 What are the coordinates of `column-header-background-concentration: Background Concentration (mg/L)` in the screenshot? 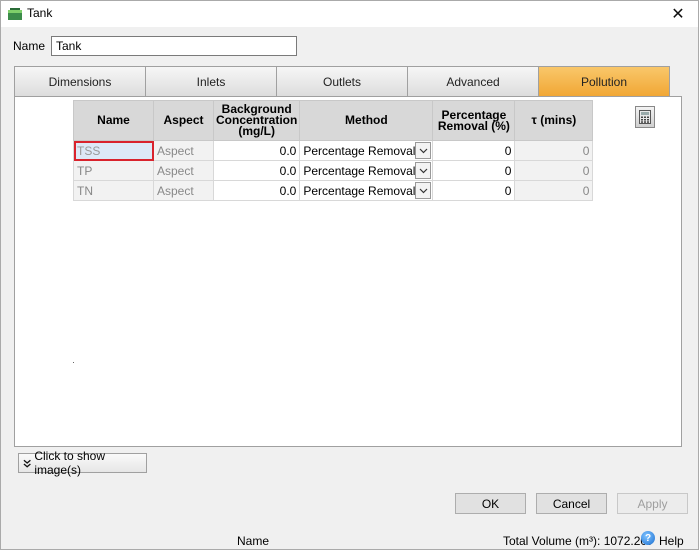 It's located at (256, 120).